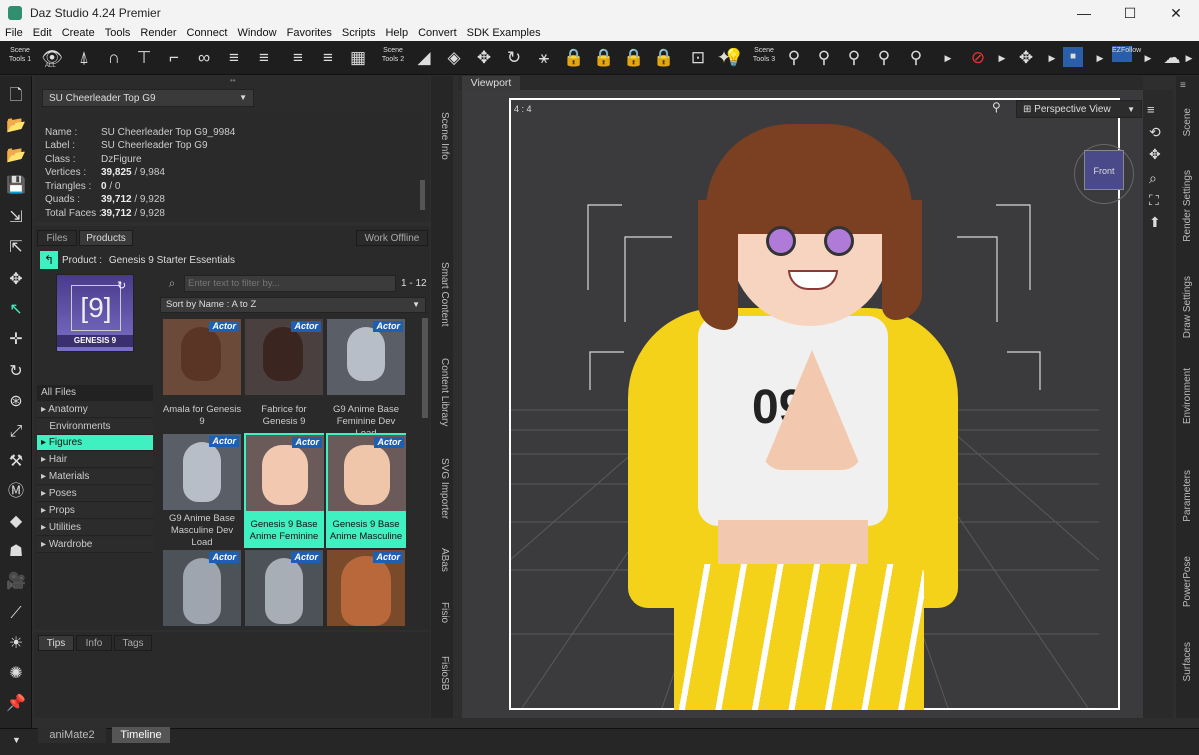 The width and height of the screenshot is (1199, 755). I want to click on tab-tags: Tags, so click(133, 643).